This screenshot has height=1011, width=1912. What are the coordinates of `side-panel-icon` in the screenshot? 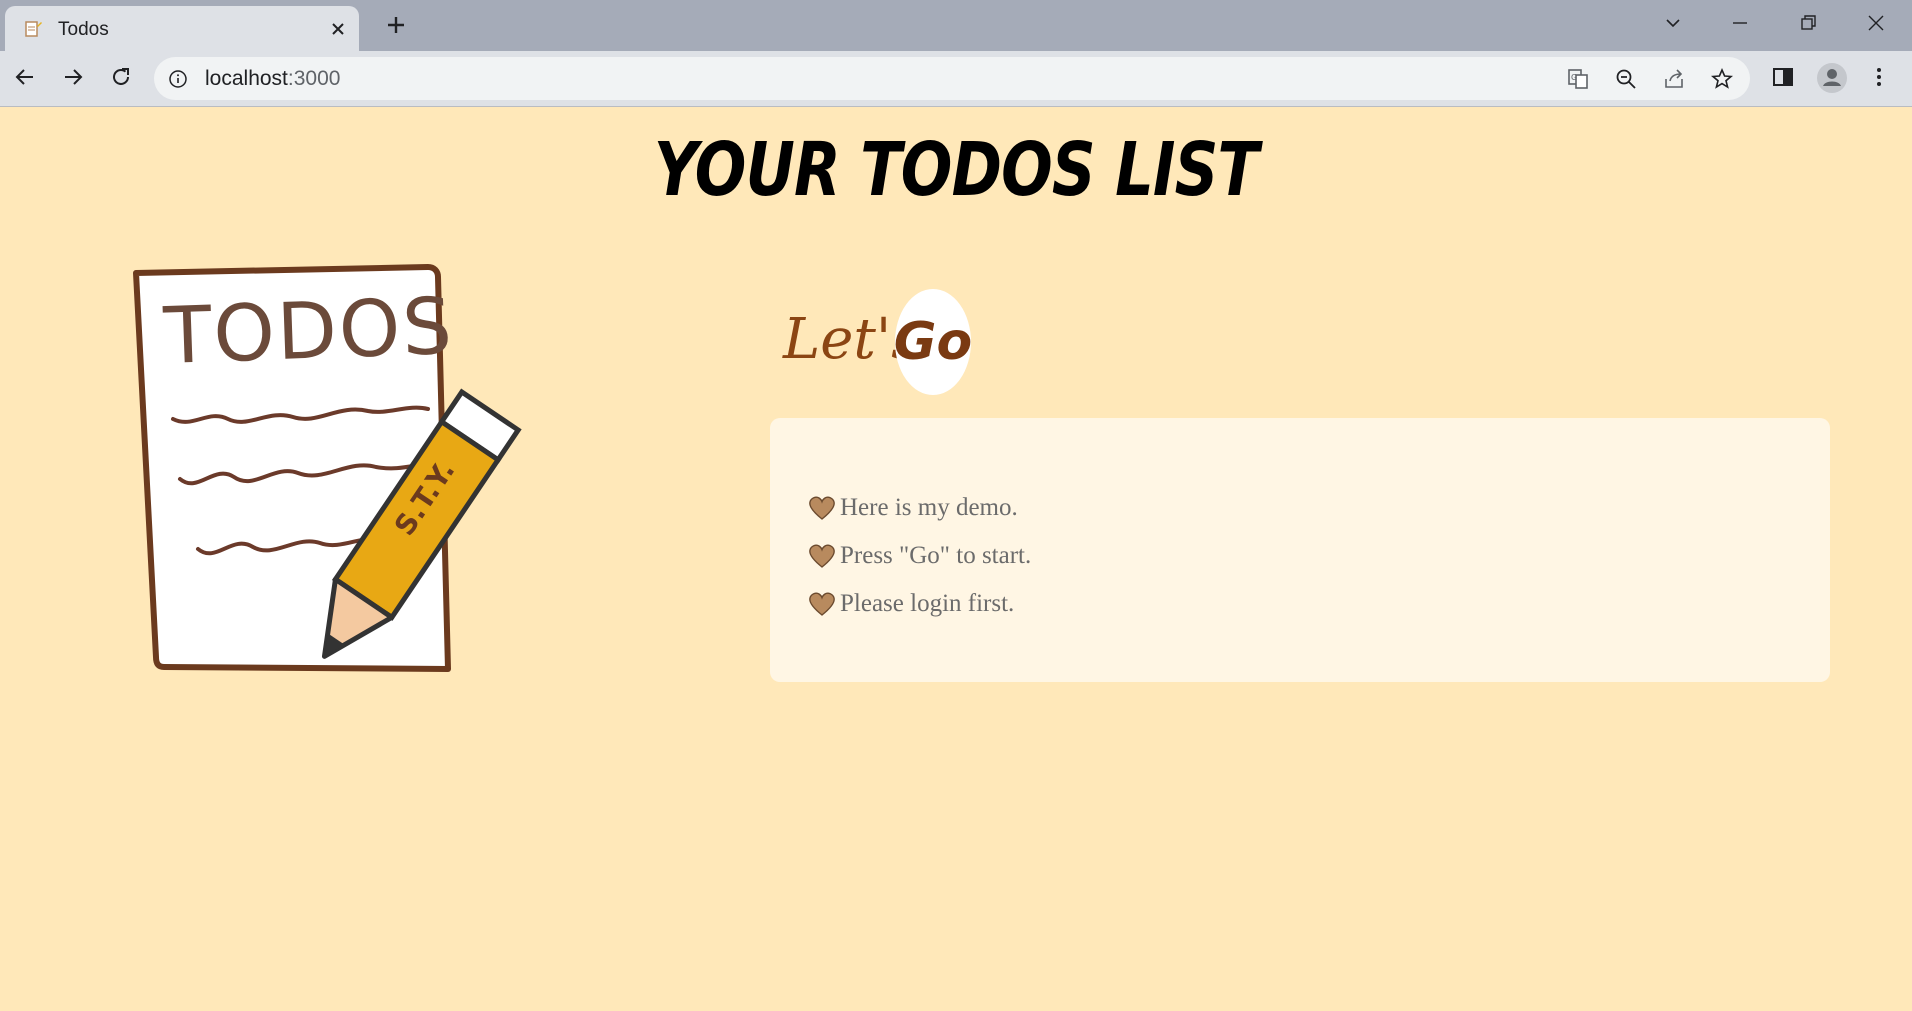 It's located at (1783, 77).